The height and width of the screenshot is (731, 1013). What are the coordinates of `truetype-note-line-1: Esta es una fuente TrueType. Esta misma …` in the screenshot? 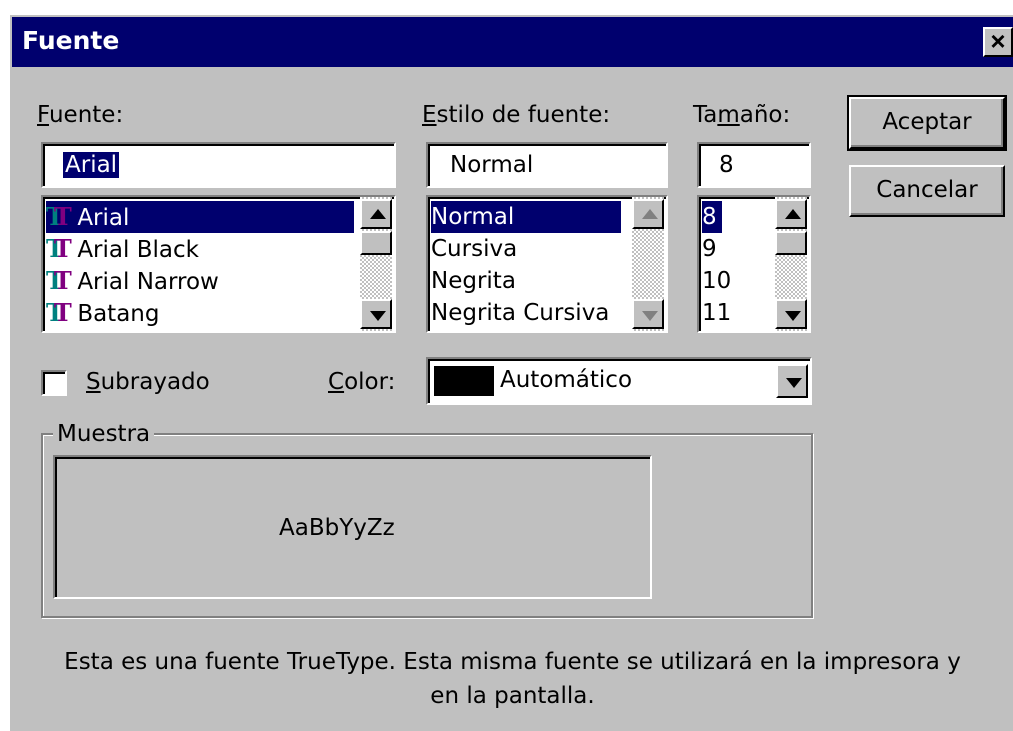 It's located at (512, 662).